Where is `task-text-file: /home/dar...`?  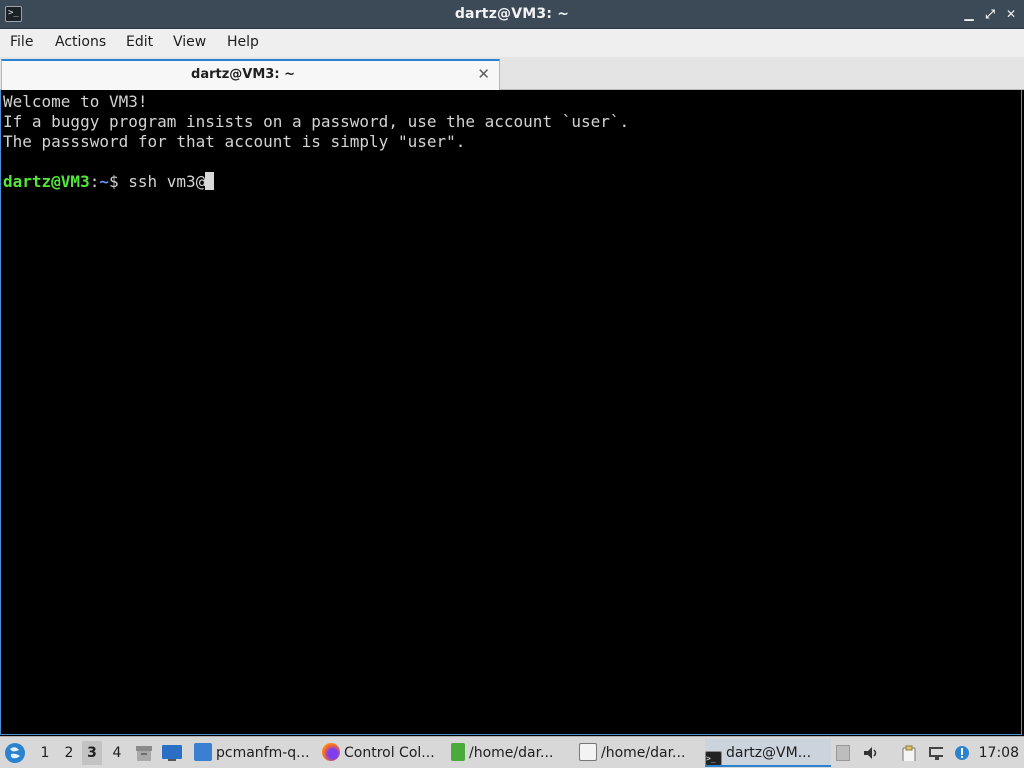
task-text-file: /home/dar... is located at coordinates (513, 753).